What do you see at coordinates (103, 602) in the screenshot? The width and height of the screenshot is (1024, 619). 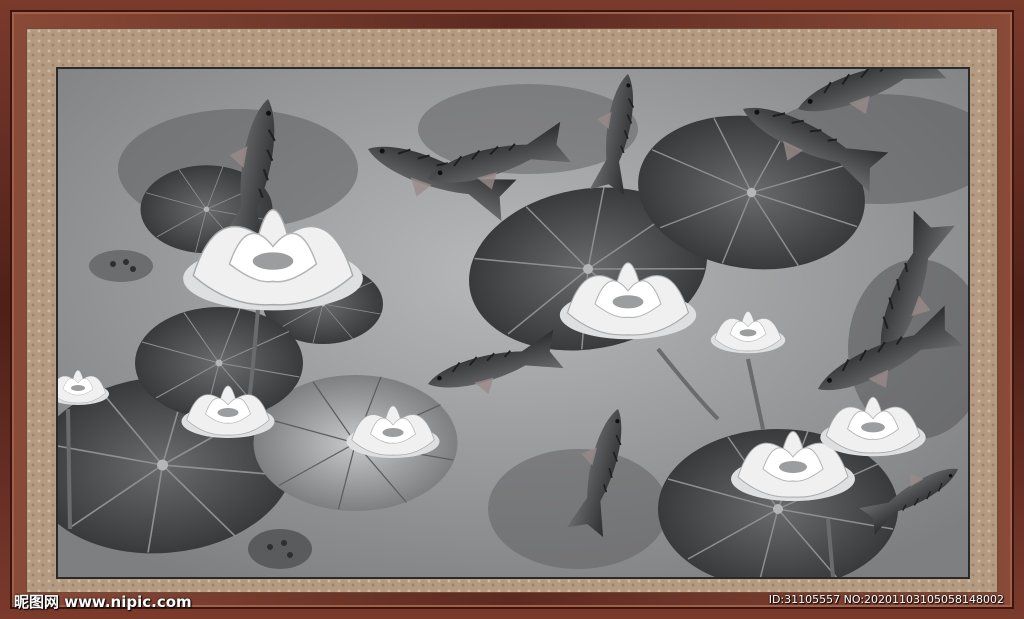 I see `site-watermark: 昵图网 www.nipic.com` at bounding box center [103, 602].